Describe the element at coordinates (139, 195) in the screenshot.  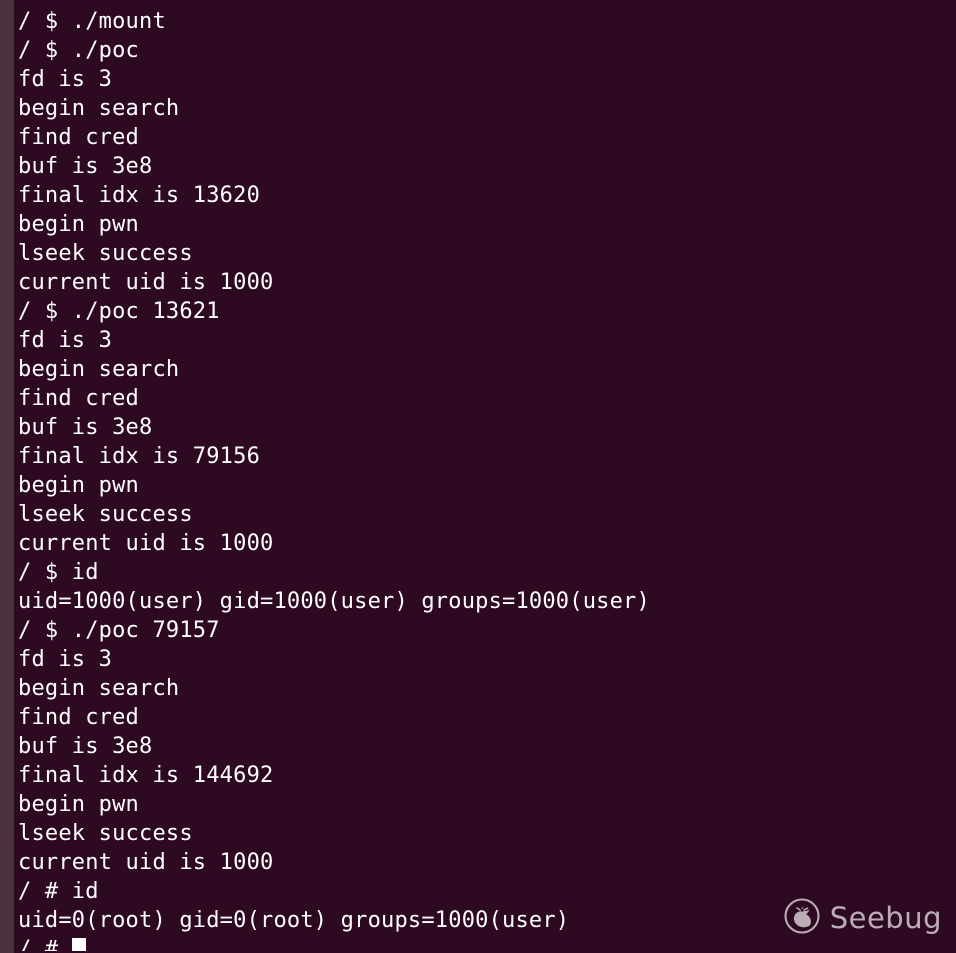
I see `terminal-line: final idx is 13620` at that location.